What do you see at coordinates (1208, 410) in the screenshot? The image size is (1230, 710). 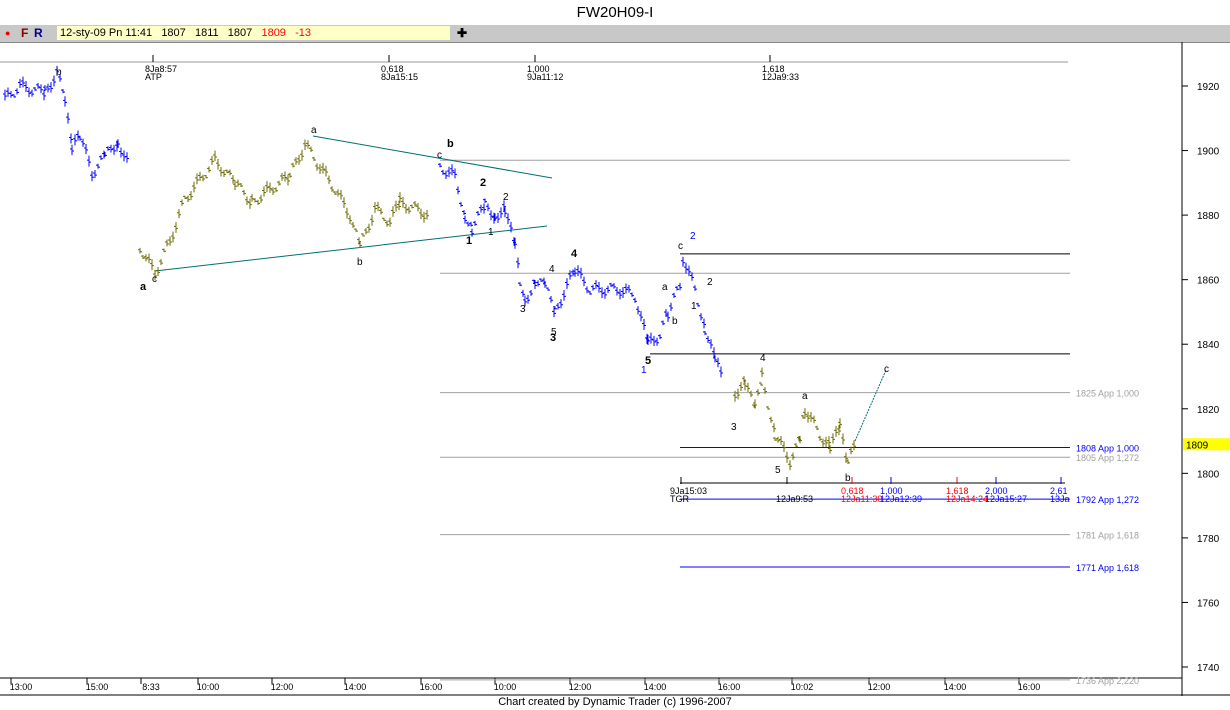 I see `y-tick-label: 1820` at bounding box center [1208, 410].